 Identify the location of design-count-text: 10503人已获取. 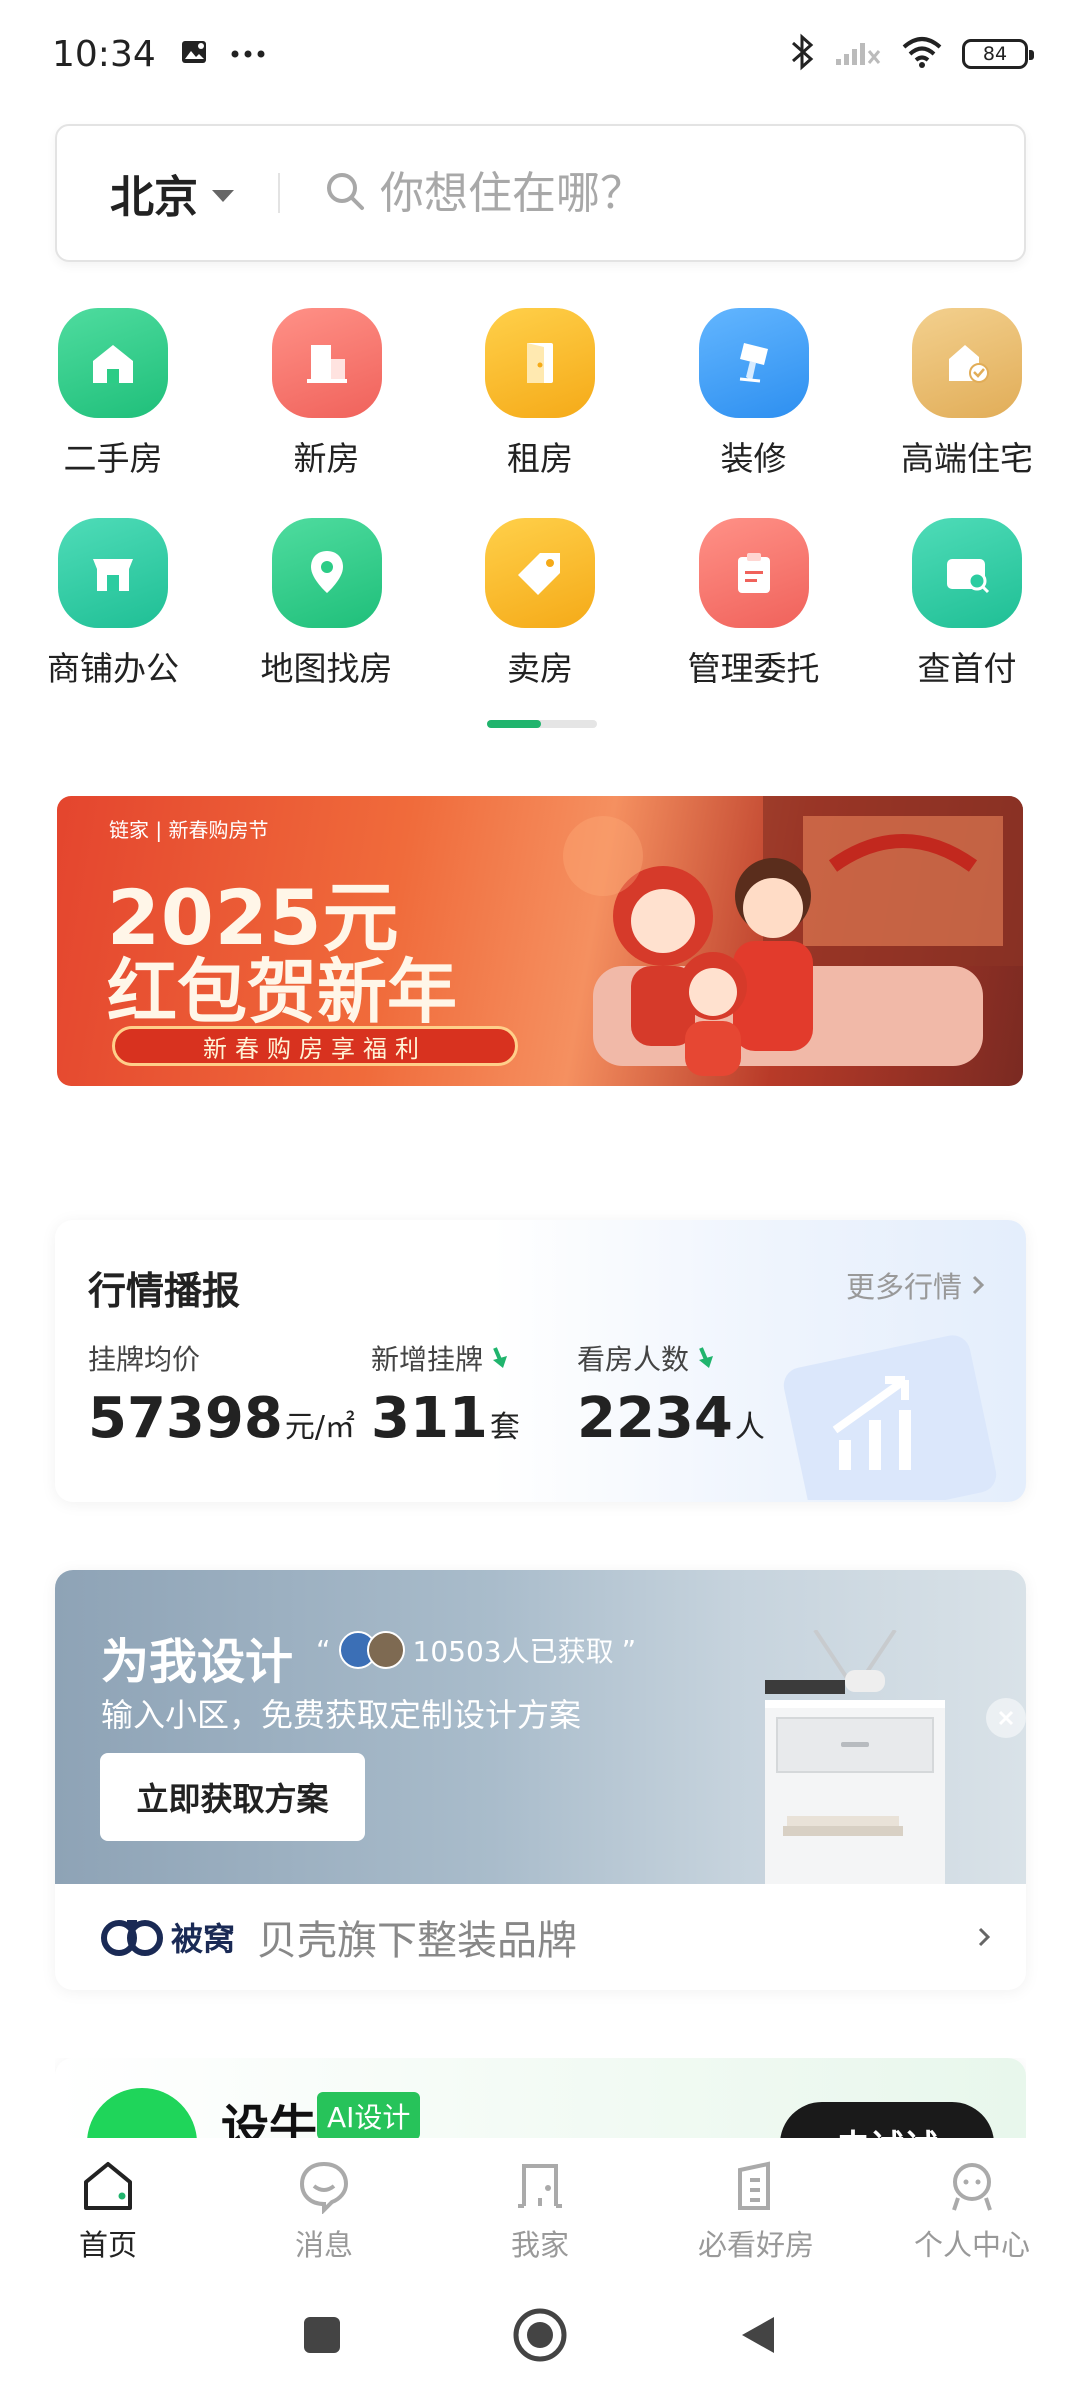
(513, 1651).